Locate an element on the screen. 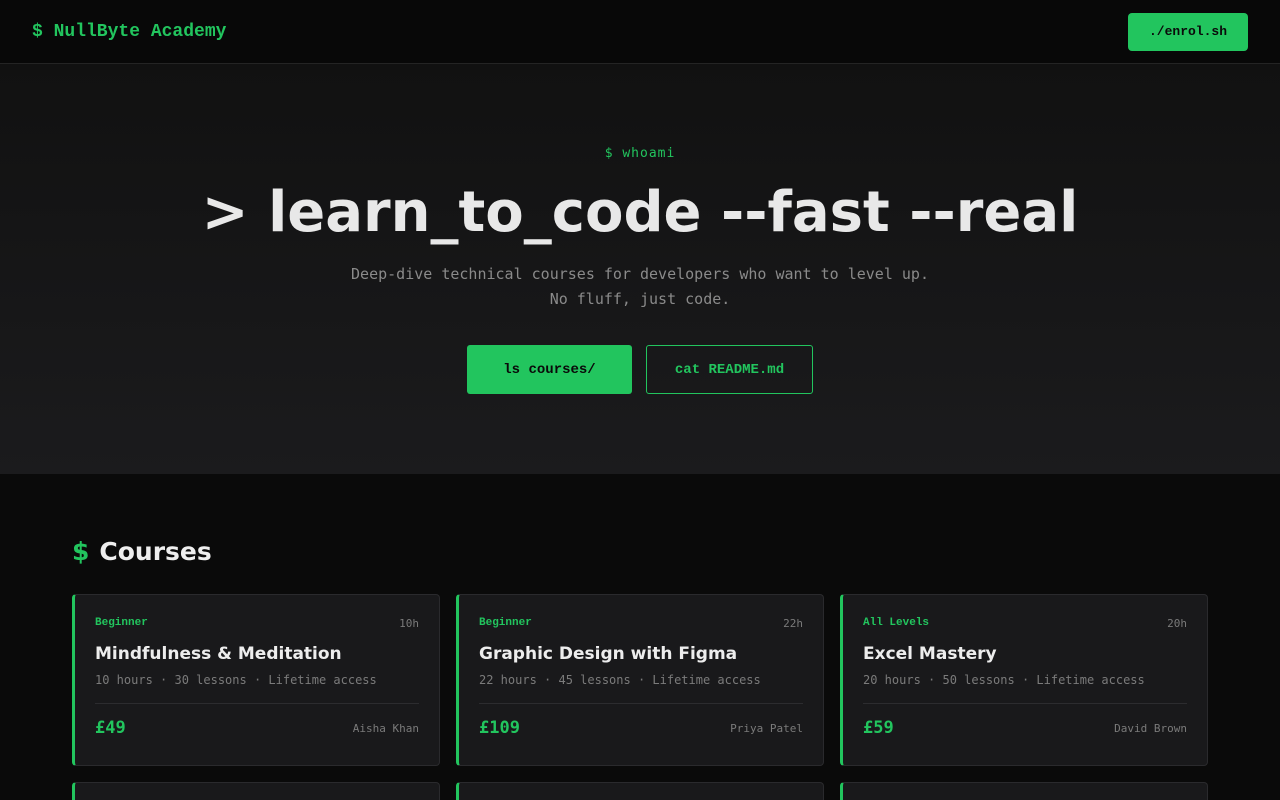 The image size is (1280, 800). course-price: £109 is located at coordinates (499, 728).